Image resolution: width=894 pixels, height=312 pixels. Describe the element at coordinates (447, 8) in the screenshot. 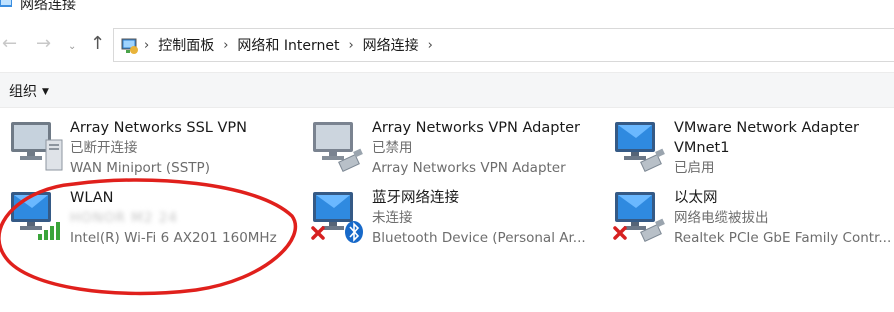

I see `title-bar: 网络连接` at that location.